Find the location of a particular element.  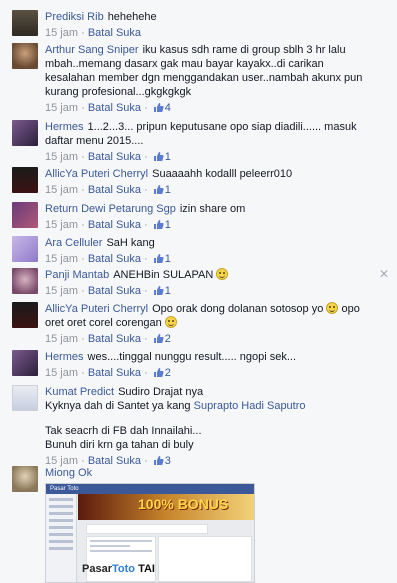

comment-author: Return Dewi Petarung Sgp is located at coordinates (110, 209).